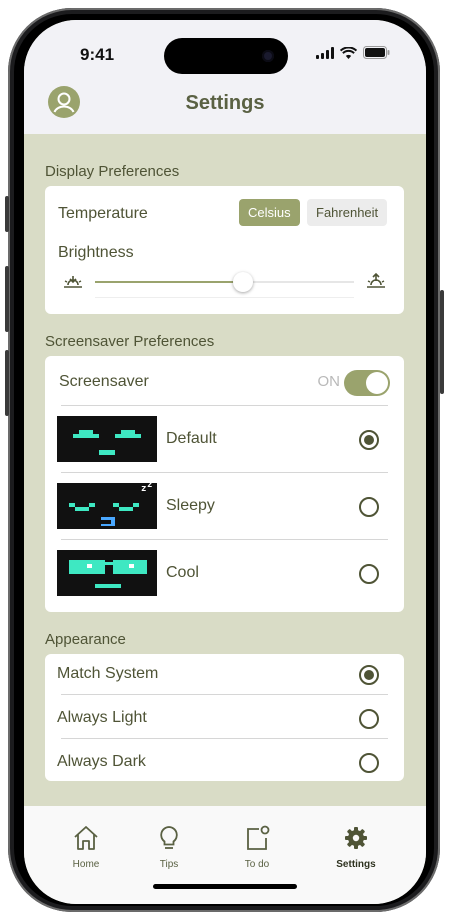 This screenshot has height=920, width=450. I want to click on page-title: Settings, so click(225, 103).